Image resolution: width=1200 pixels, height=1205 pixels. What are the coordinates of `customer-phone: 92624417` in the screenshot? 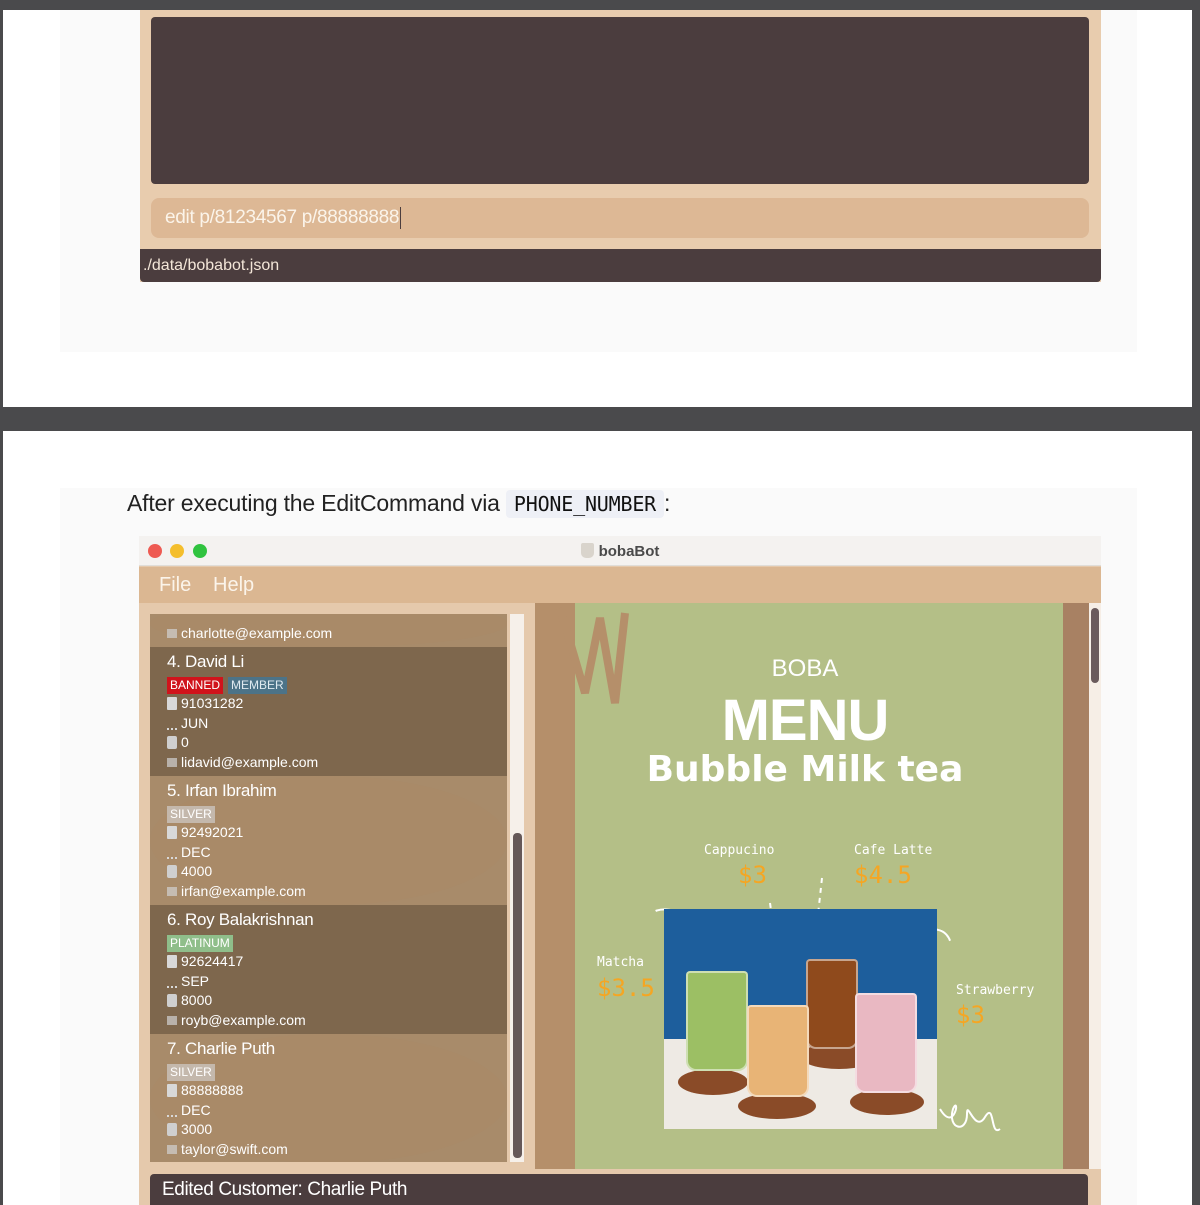 It's located at (328, 961).